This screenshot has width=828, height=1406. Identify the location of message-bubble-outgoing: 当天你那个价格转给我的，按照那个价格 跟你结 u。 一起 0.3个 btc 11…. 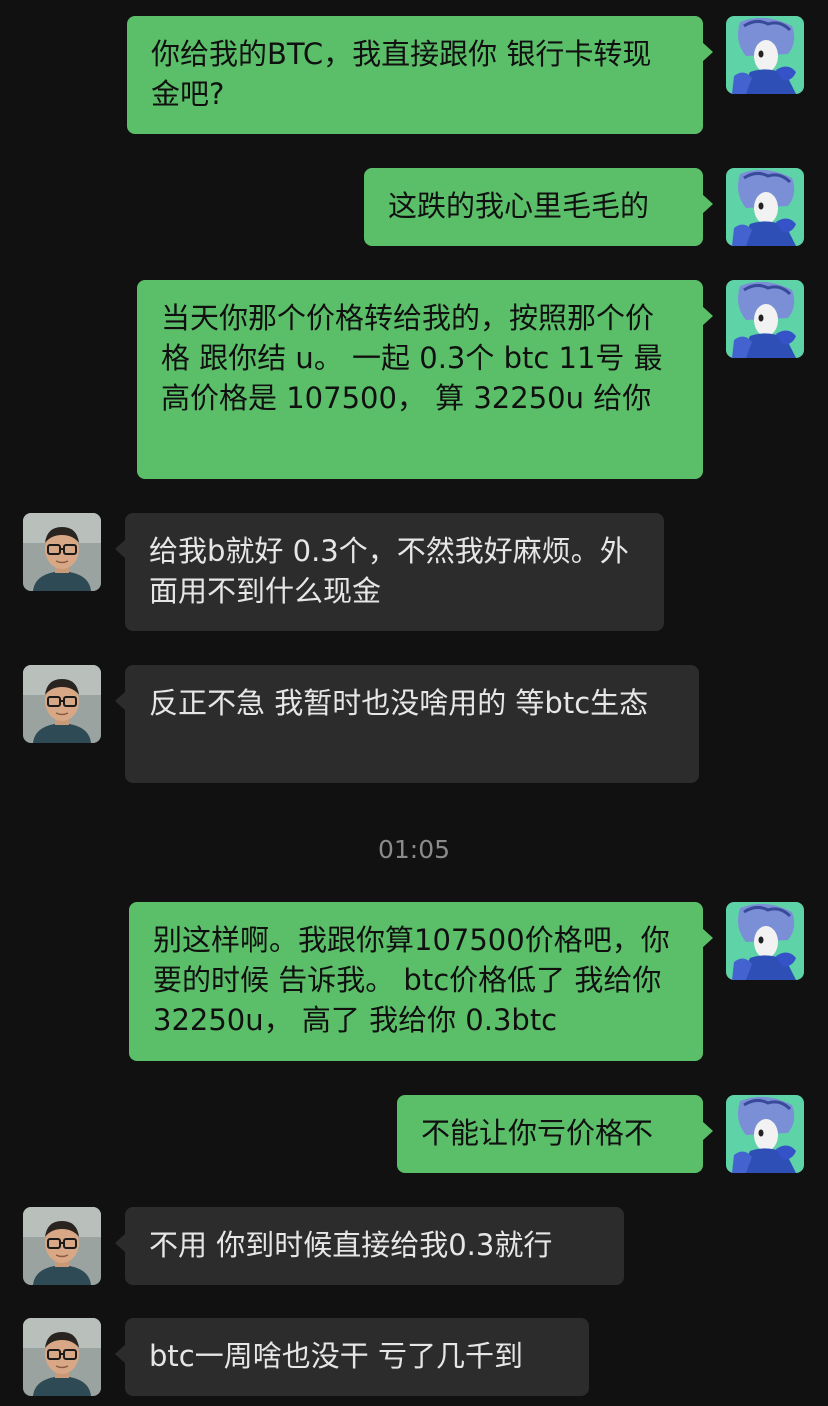
(425, 379).